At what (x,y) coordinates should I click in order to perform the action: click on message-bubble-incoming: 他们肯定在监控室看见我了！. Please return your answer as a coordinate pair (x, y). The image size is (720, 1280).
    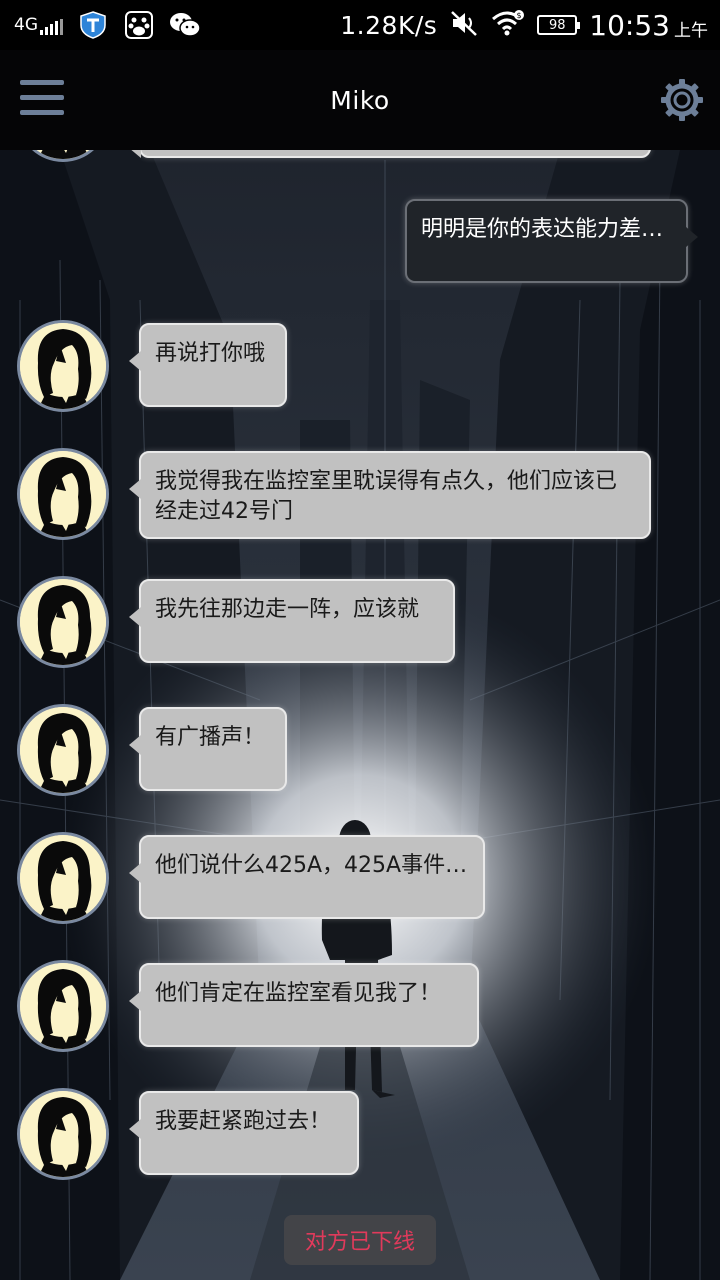
    Looking at the image, I should click on (304, 1005).